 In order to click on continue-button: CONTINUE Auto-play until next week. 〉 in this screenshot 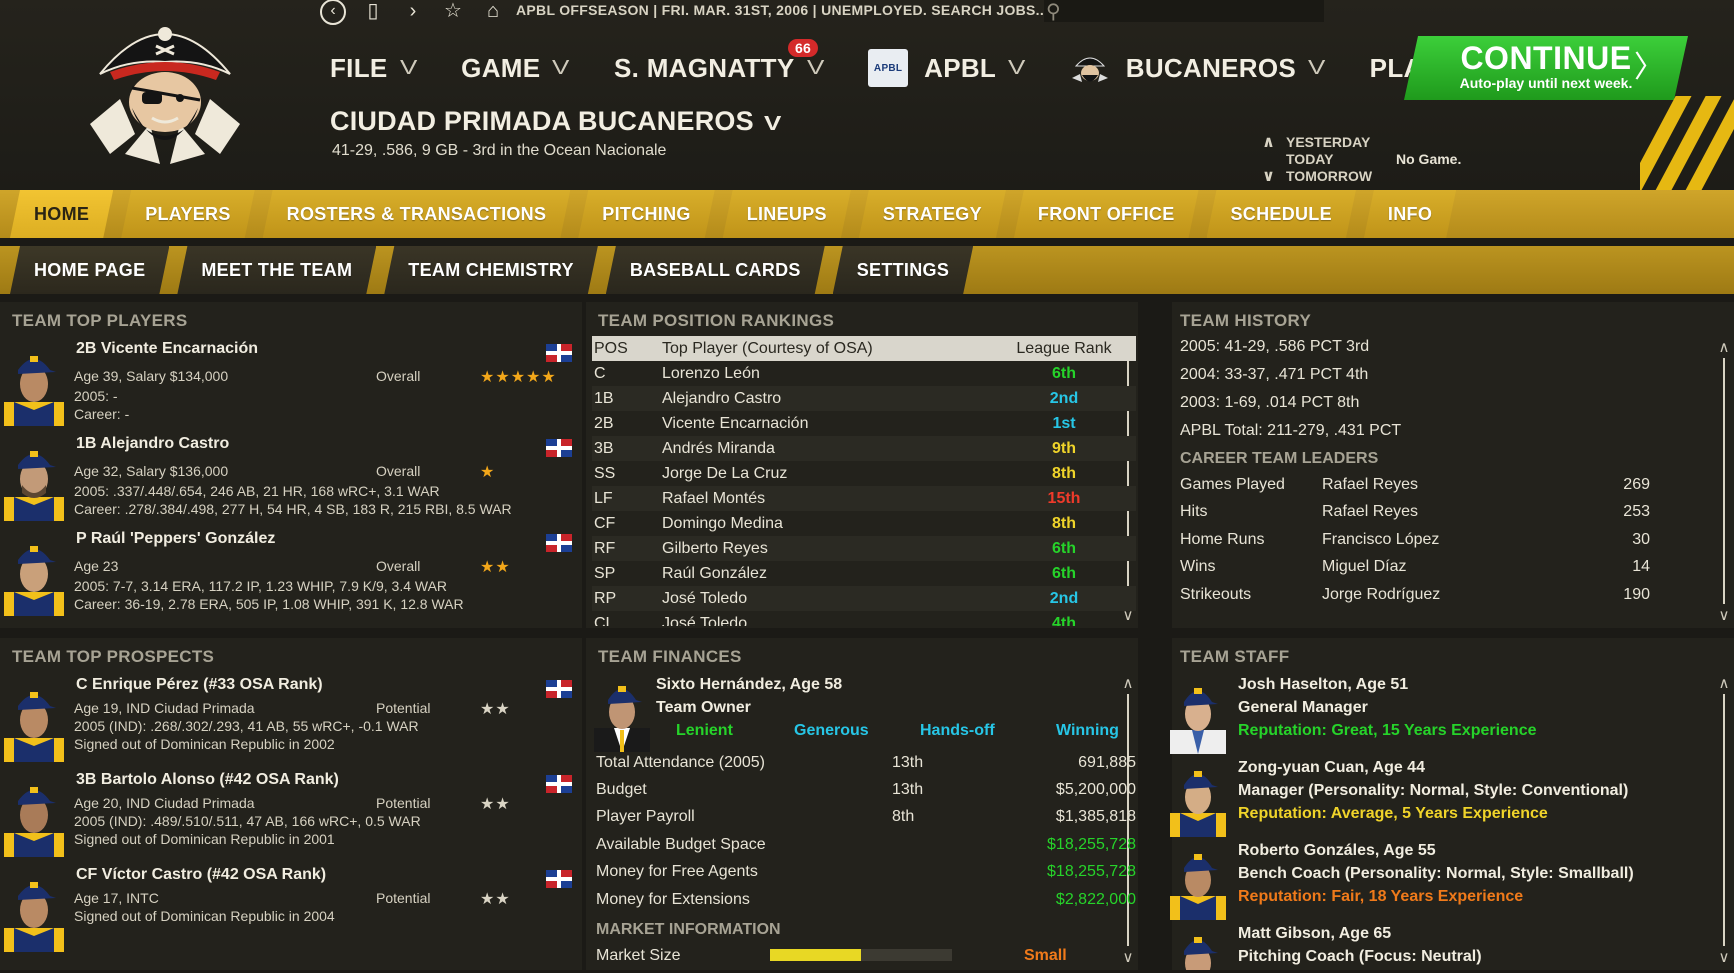, I will do `click(1546, 68)`.